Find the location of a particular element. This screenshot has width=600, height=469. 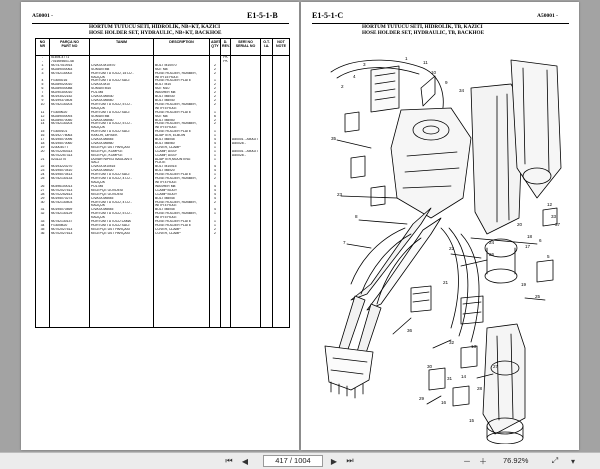

menu-icon: ▾ is located at coordinates (573, 461).